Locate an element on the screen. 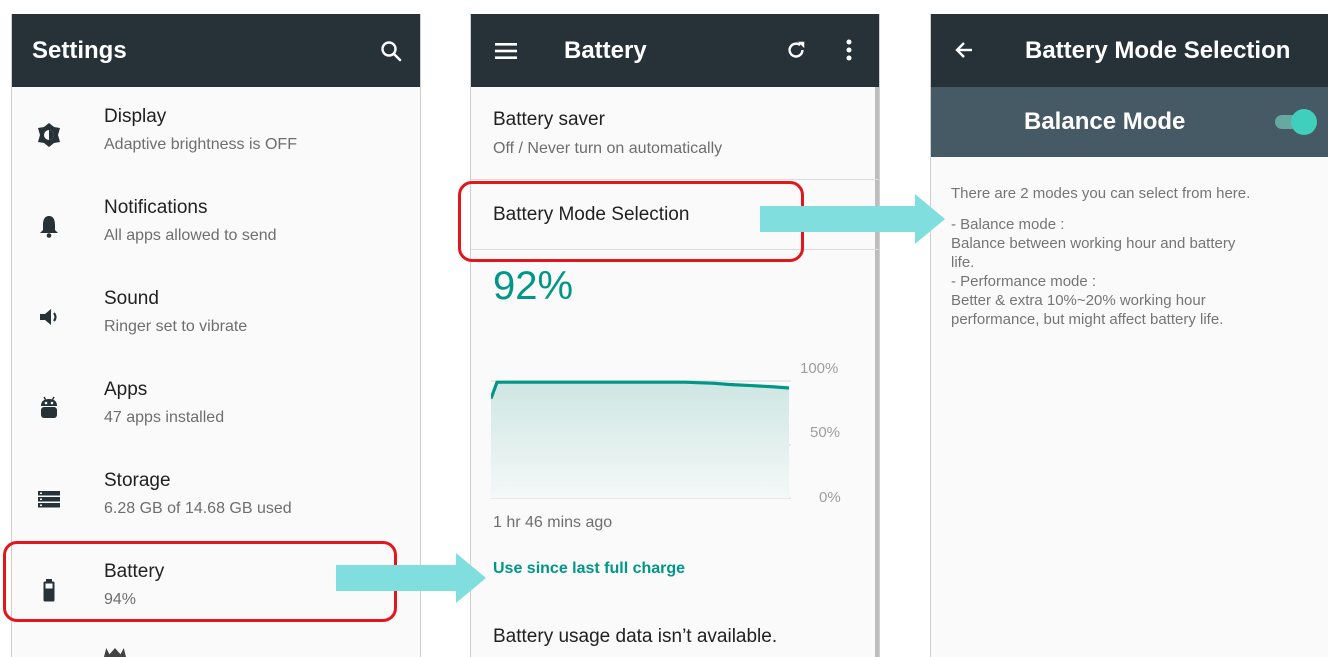  more-item-partial-icon is located at coordinates (115, 652).